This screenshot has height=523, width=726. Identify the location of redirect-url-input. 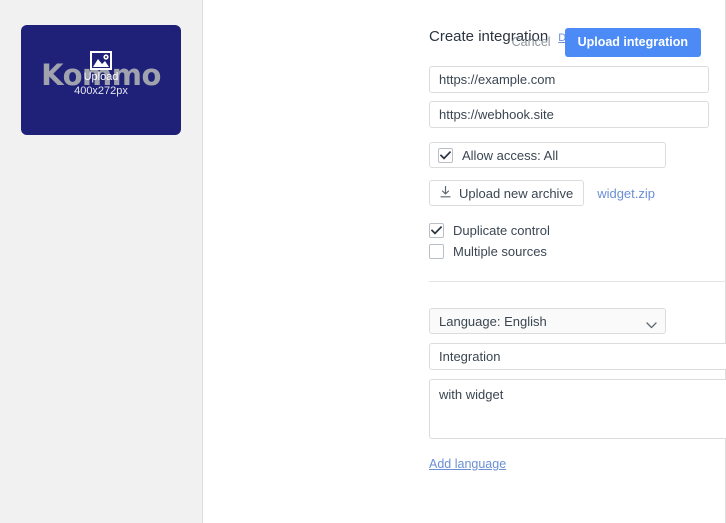
(569, 79).